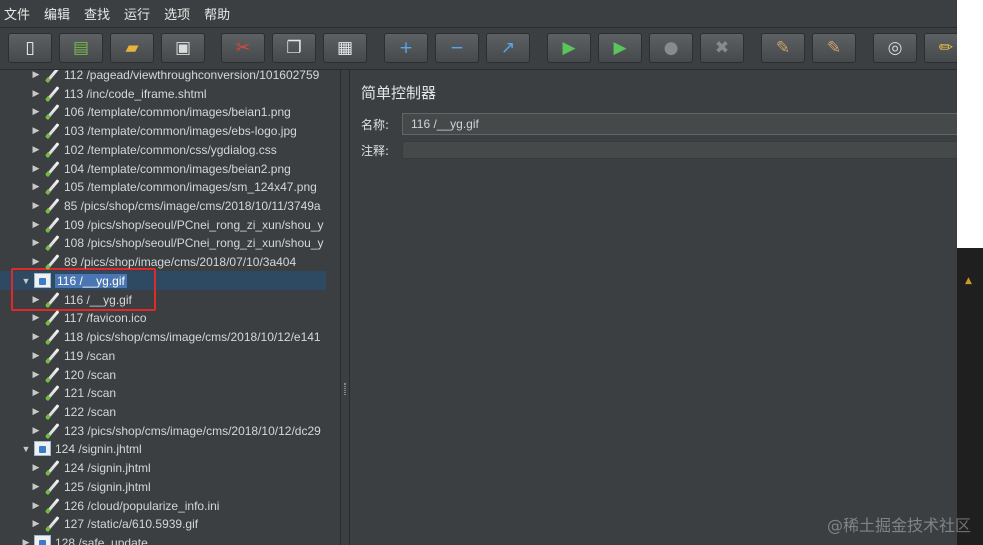 The image size is (983, 545). I want to click on tree-node-sampler: ▶ 102 /template/common/css/ygdialog.css, so click(170, 149).